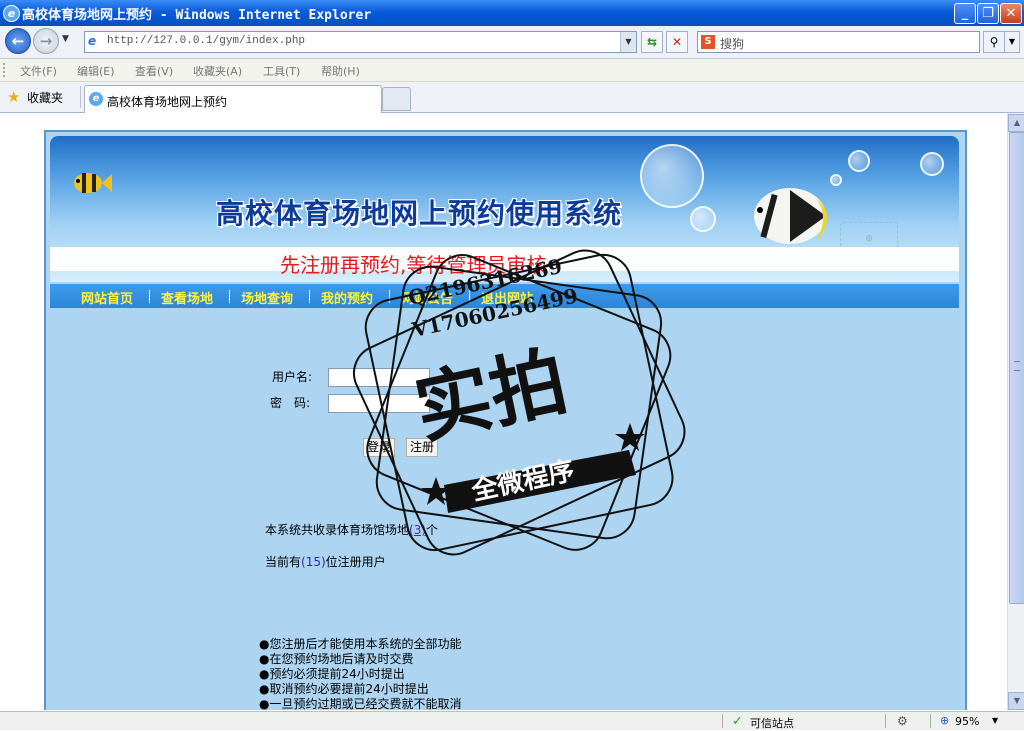  Describe the element at coordinates (432, 530) in the screenshot. I see `venue-count-suffix: 个` at that location.